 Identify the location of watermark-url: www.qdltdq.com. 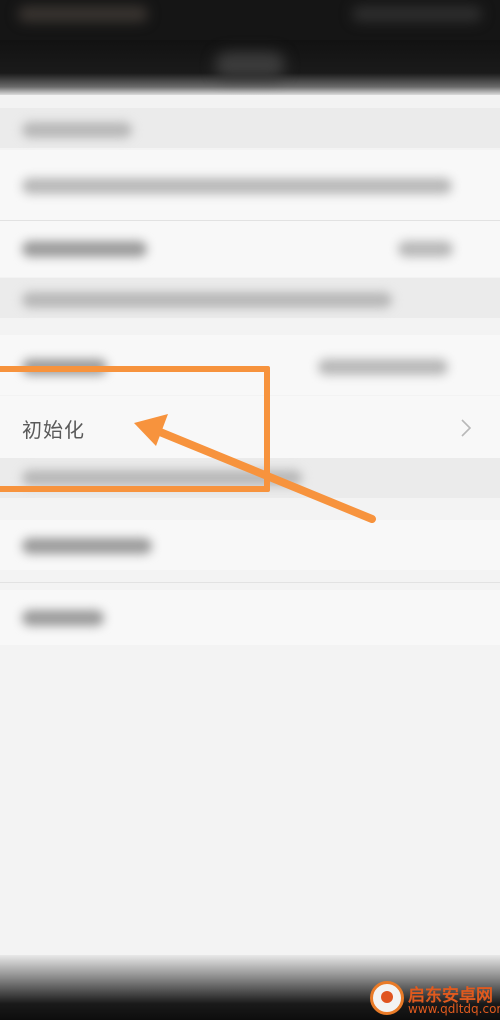
(454, 1009).